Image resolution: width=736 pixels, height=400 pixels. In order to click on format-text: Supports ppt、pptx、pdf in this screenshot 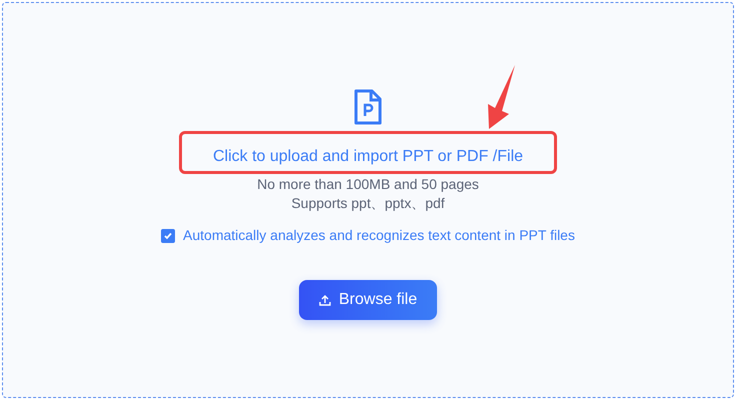, I will do `click(368, 203)`.